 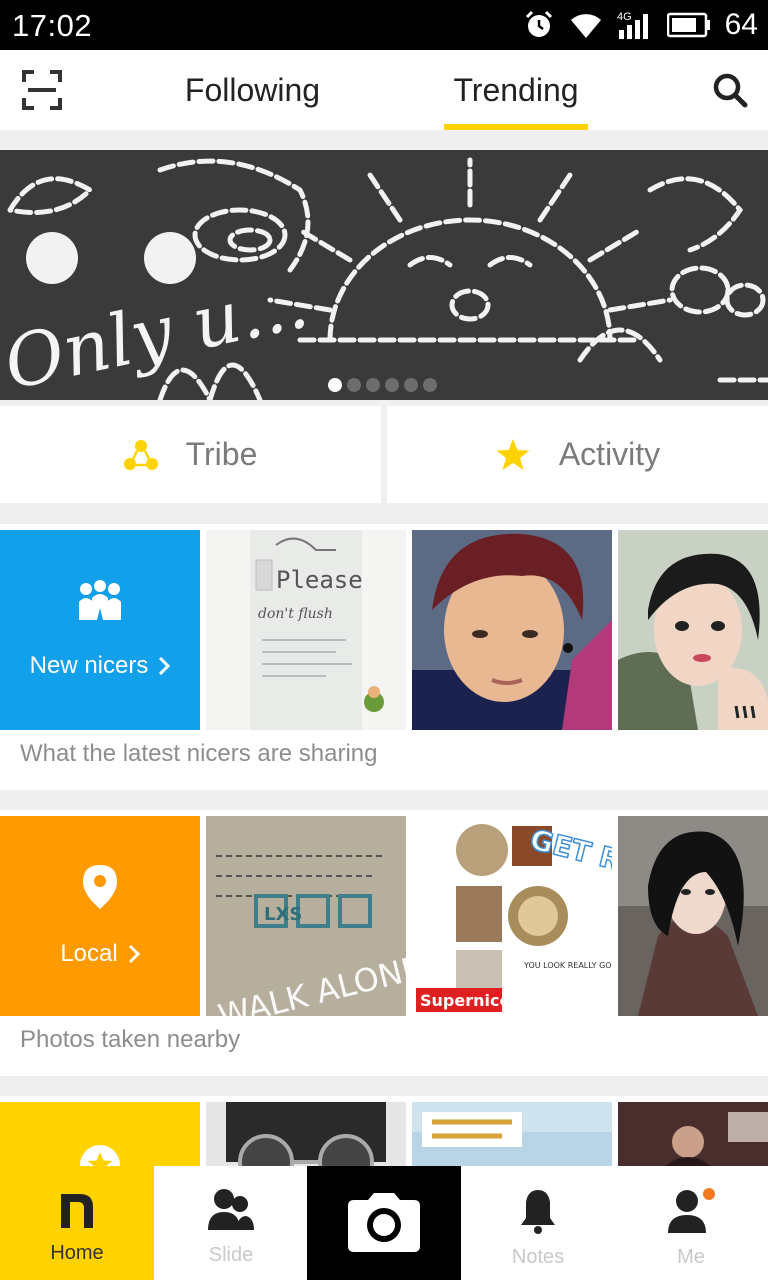 What do you see at coordinates (585, 26) in the screenshot?
I see `wifi-icon` at bounding box center [585, 26].